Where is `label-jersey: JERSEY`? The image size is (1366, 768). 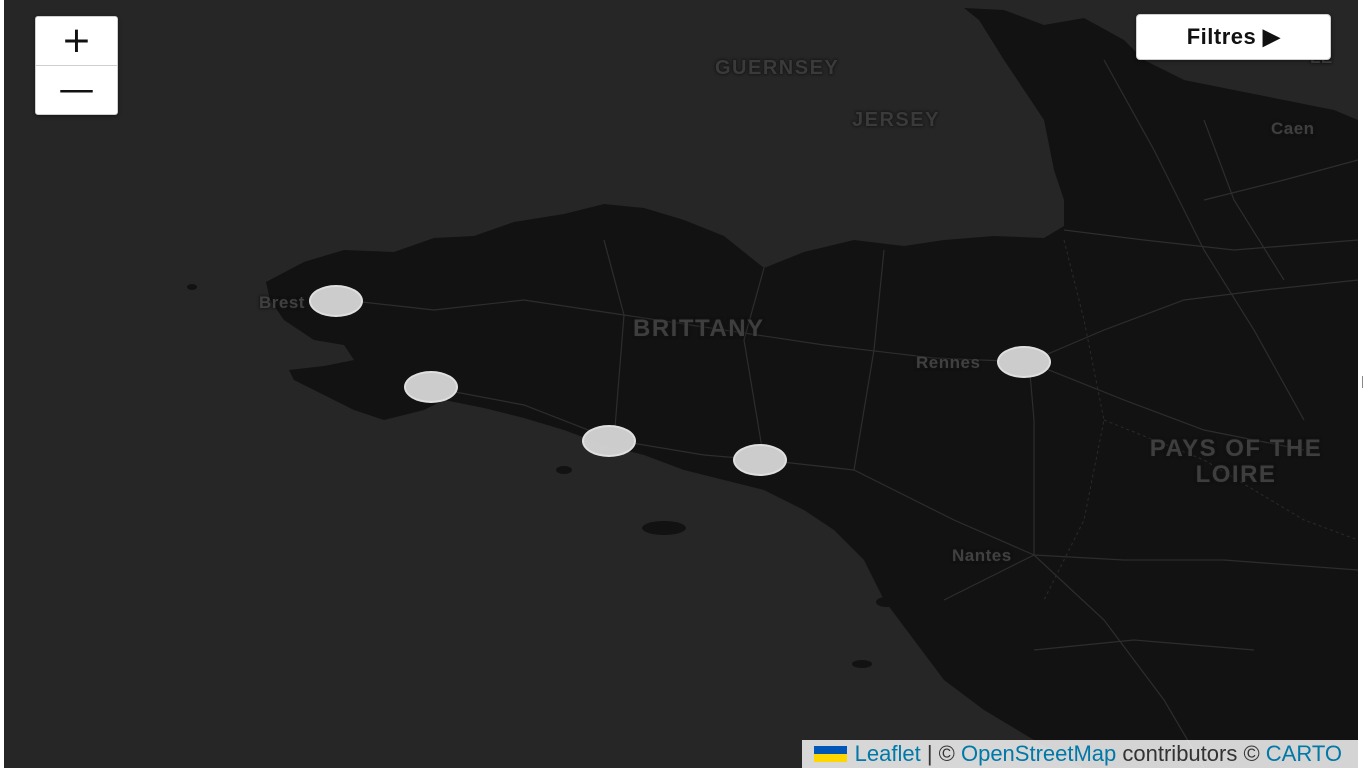
label-jersey: JERSEY is located at coordinates (896, 120).